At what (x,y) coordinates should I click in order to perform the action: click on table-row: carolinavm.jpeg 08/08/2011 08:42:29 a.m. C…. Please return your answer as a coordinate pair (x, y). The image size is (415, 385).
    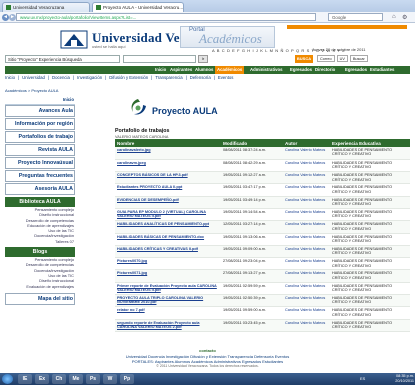
    Looking at the image, I should click on (262, 166).